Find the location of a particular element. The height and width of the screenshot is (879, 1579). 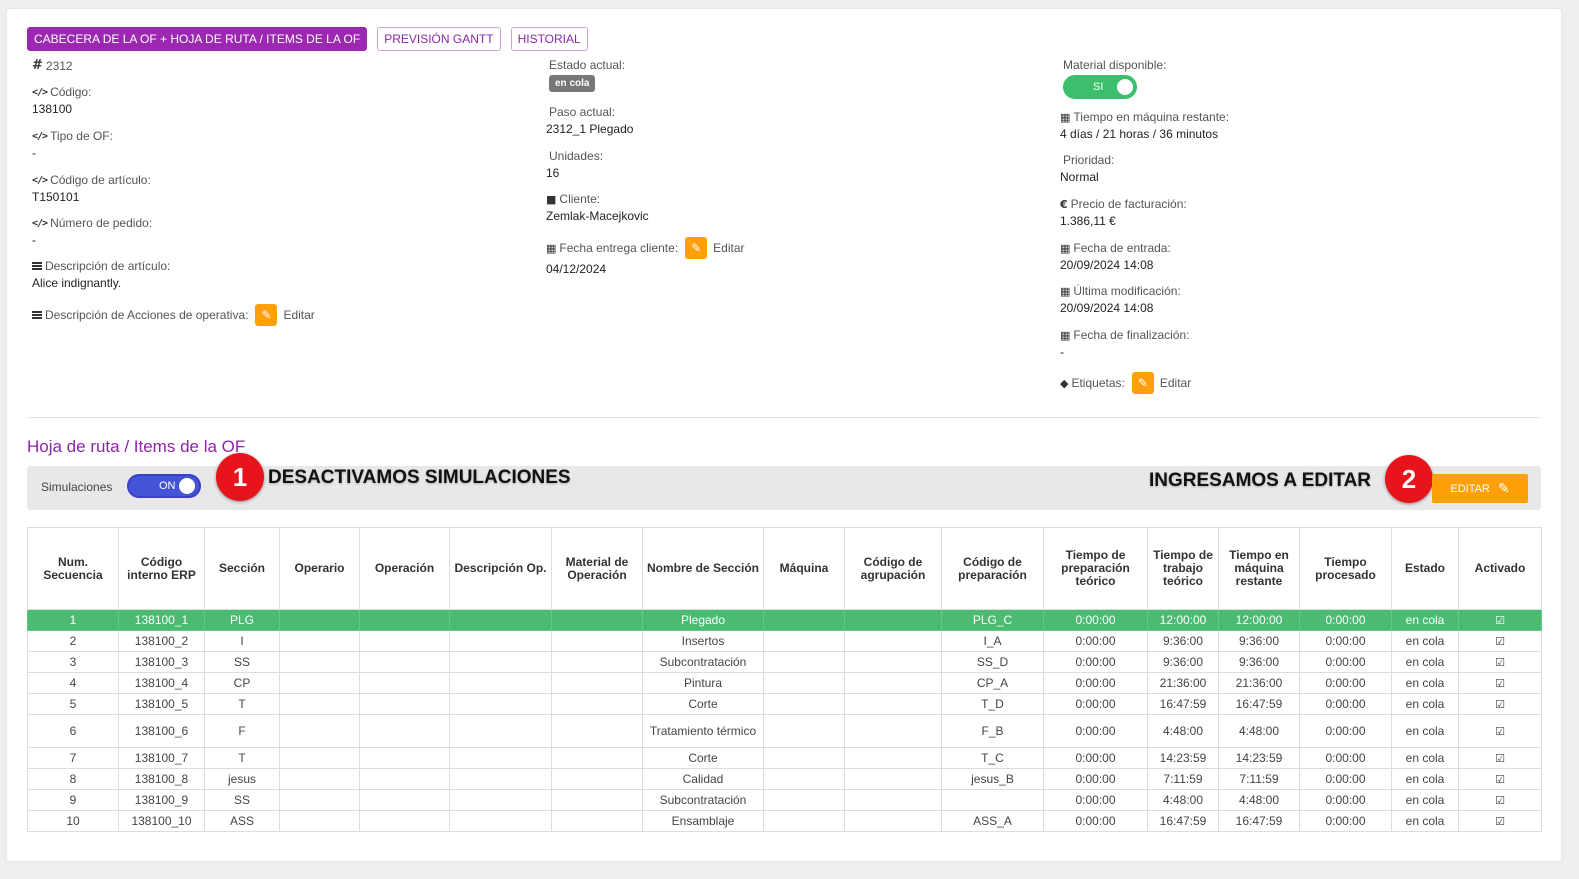

edit-route-button: EDITAR ✎ is located at coordinates (1480, 488).